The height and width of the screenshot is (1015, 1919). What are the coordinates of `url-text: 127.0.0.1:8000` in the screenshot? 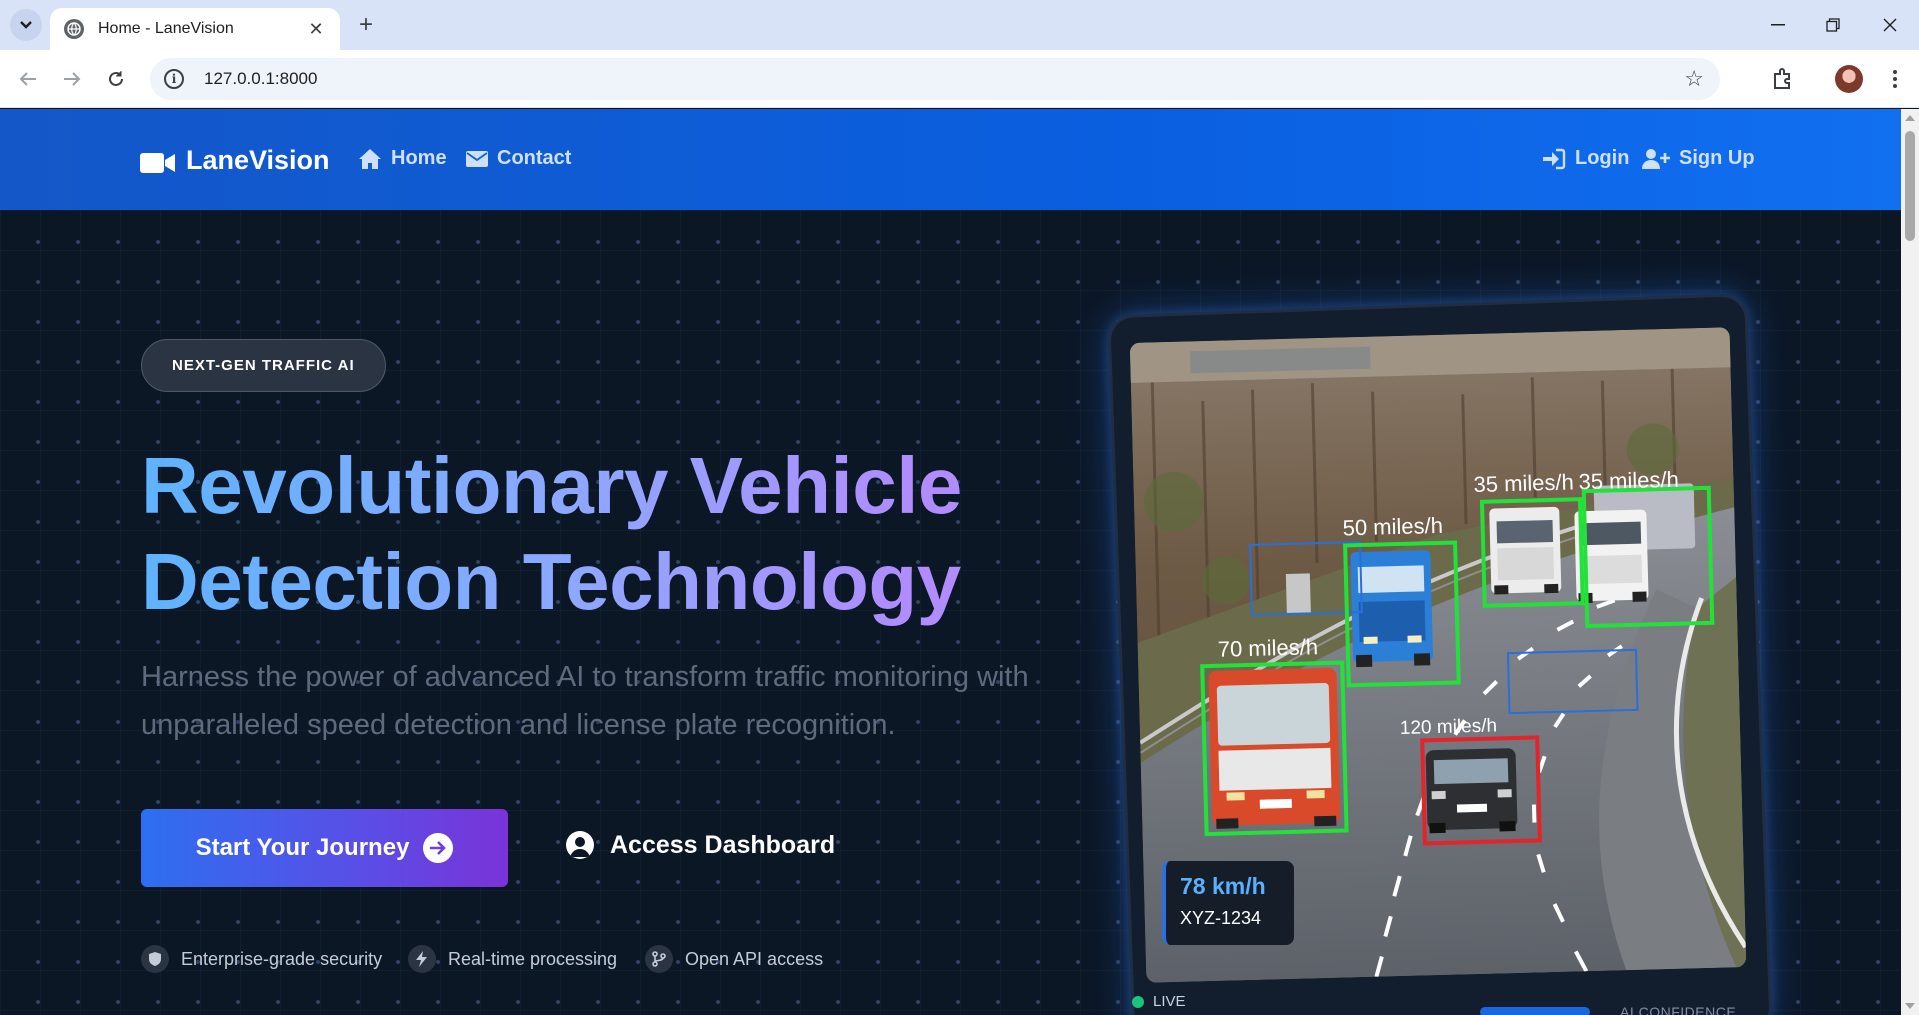 It's located at (260, 79).